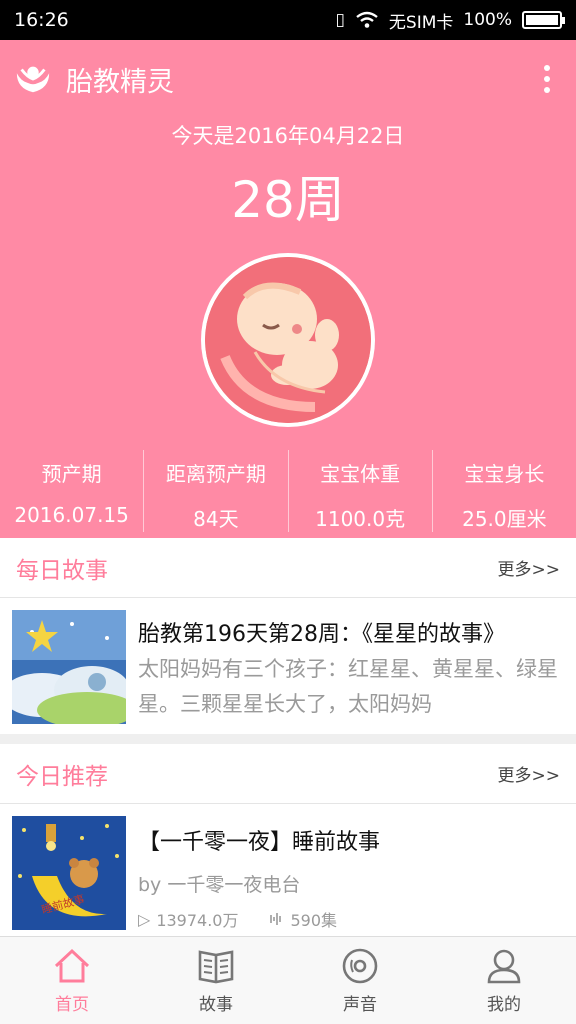 The height and width of the screenshot is (1024, 576). What do you see at coordinates (360, 1005) in the screenshot?
I see `nav-label: 声音` at bounding box center [360, 1005].